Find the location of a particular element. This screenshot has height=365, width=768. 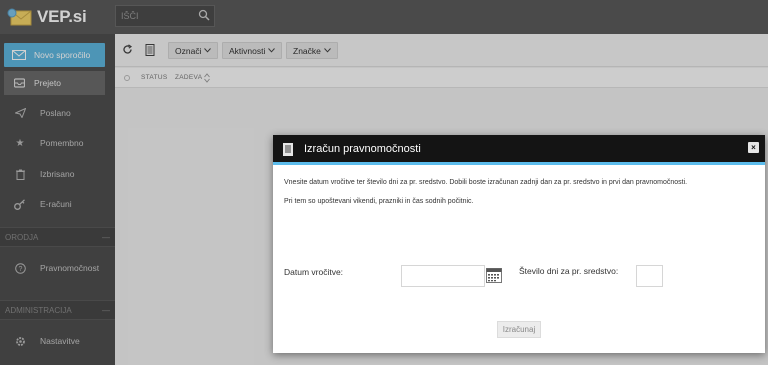

dialog-header: Izračun pravnomočnosti × is located at coordinates (519, 150).